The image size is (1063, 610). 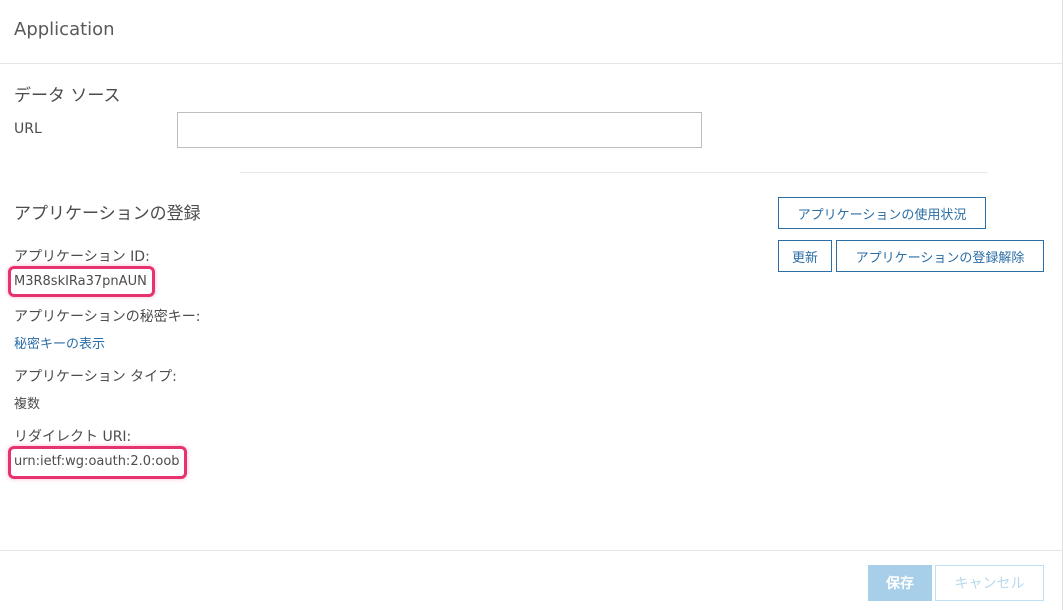 What do you see at coordinates (67, 96) in the screenshot?
I see `data-source-section-title: データ ソース` at bounding box center [67, 96].